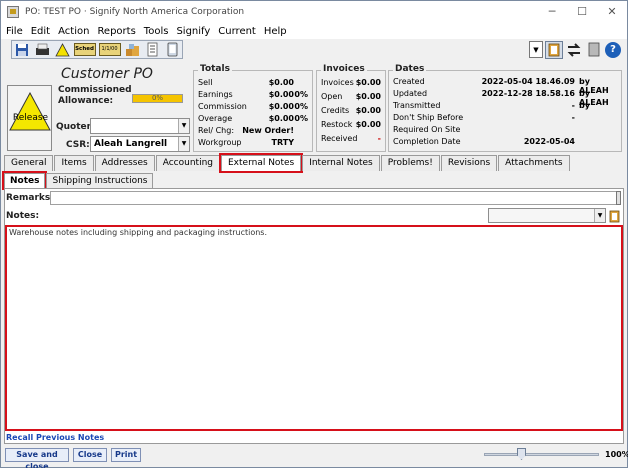 This screenshot has height=468, width=628. What do you see at coordinates (536, 49) in the screenshot?
I see `view-select: ▼` at bounding box center [536, 49].